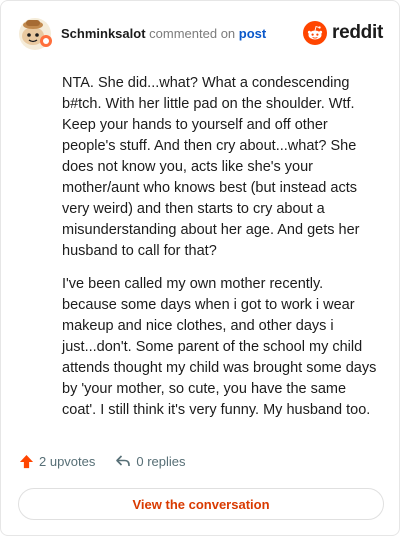 The image size is (400, 536). What do you see at coordinates (201, 504) in the screenshot?
I see `view-conversation-button: View the conversation` at bounding box center [201, 504].